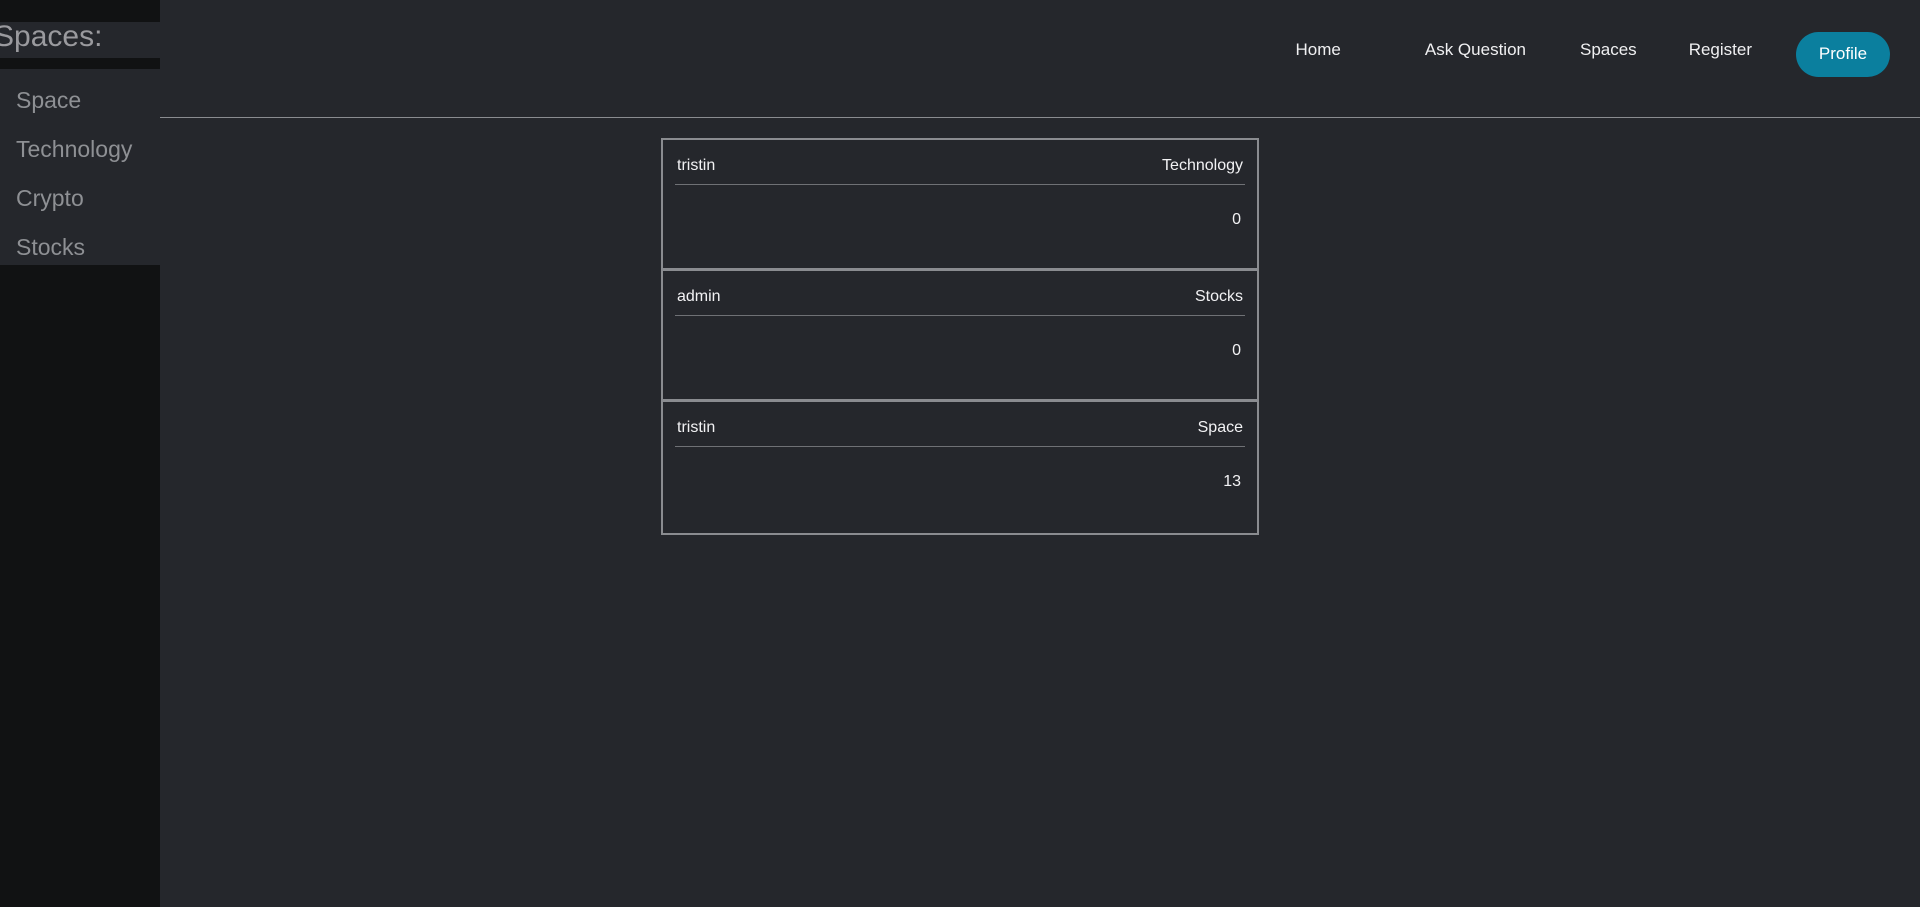 The image size is (1920, 907). What do you see at coordinates (80, 453) in the screenshot?
I see `sidebar: Spaces: Space Technology Crypto Stocks` at bounding box center [80, 453].